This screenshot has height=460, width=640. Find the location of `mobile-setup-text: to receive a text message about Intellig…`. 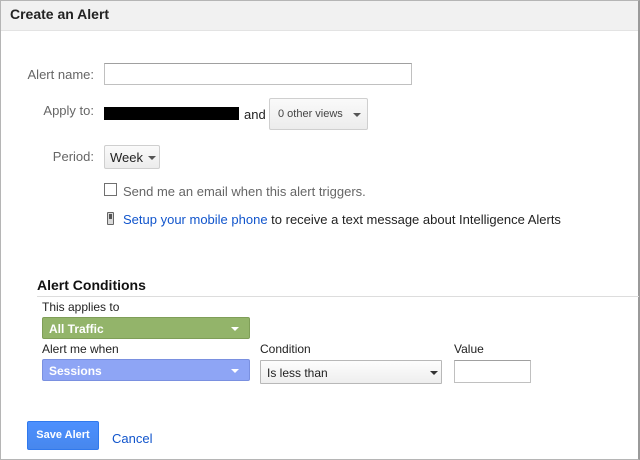

mobile-setup-text: to receive a text message about Intellig… is located at coordinates (414, 219).